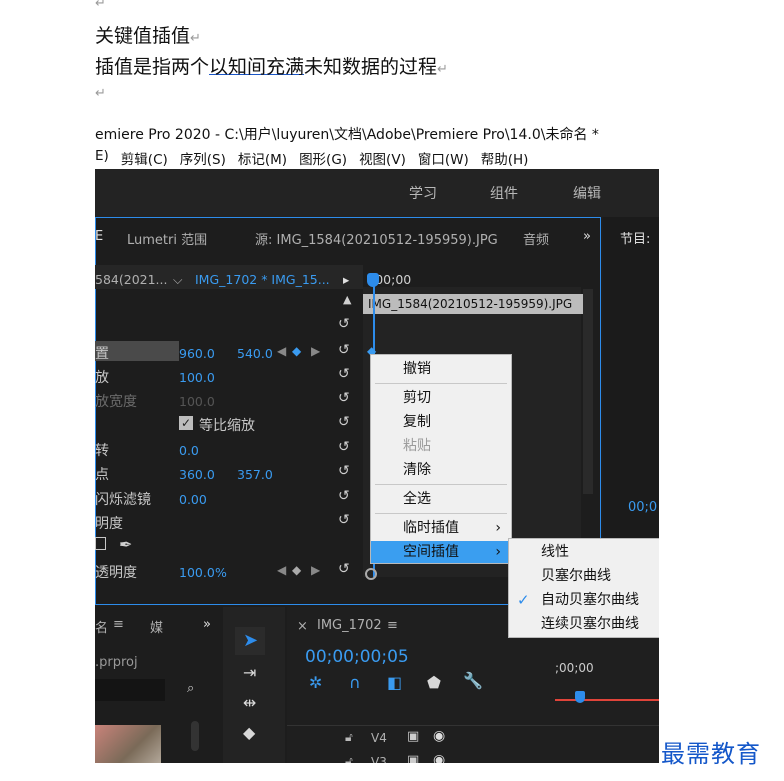 The height and width of the screenshot is (781, 784). Describe the element at coordinates (189, 450) in the screenshot. I see `rotation-value: 0.0` at that location.